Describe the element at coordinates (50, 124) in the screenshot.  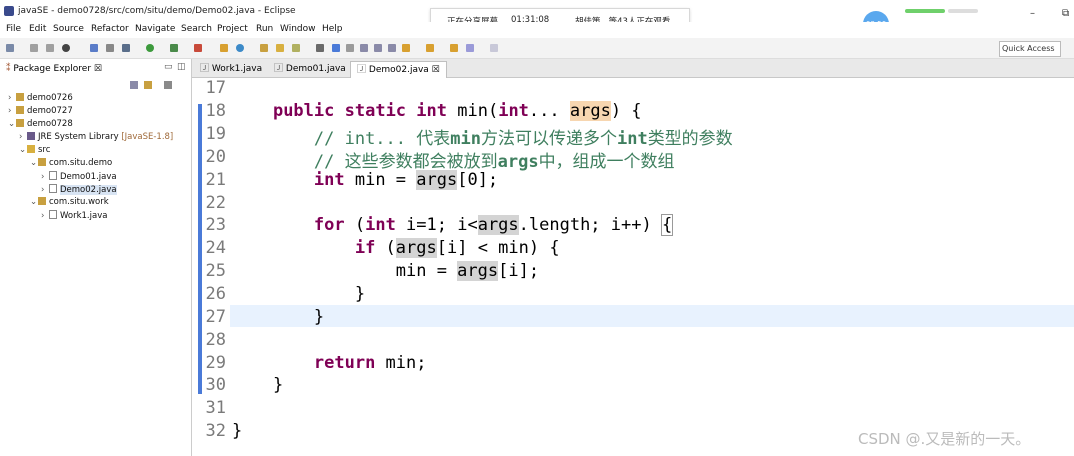
I see `tree-item-label: demo0728` at that location.